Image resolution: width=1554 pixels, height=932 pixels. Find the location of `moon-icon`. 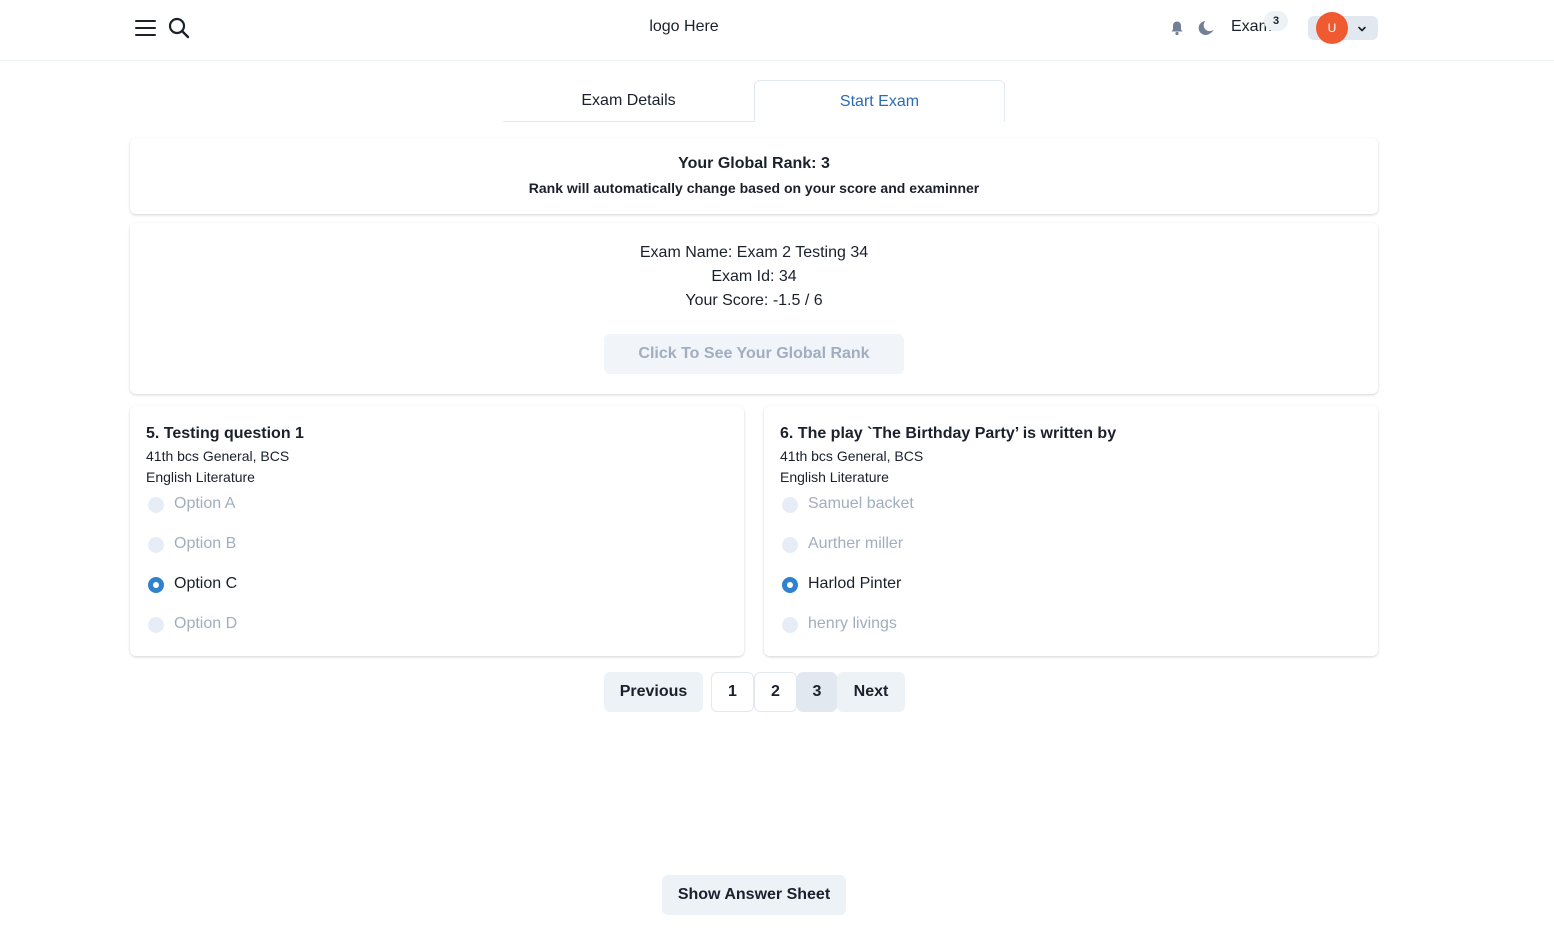

moon-icon is located at coordinates (1207, 28).